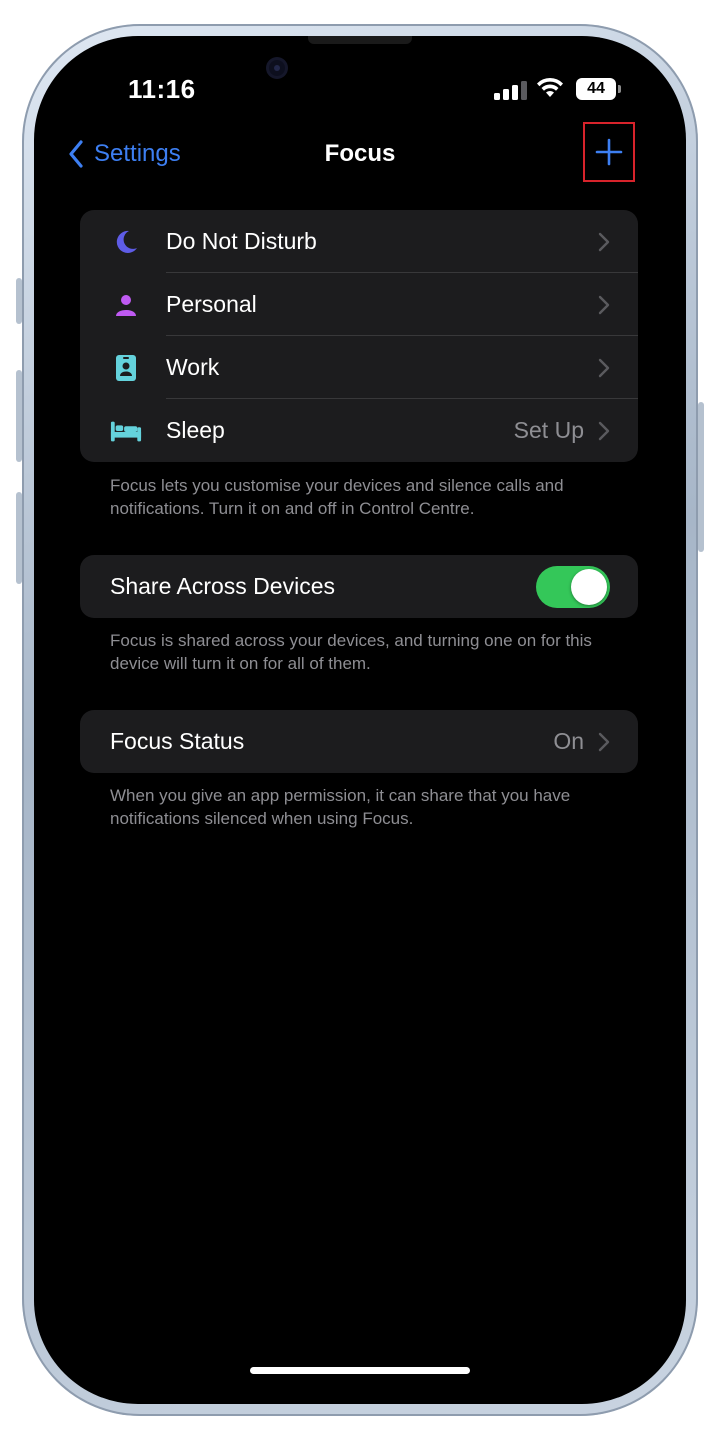  I want to click on home-indicator, so click(360, 1370).